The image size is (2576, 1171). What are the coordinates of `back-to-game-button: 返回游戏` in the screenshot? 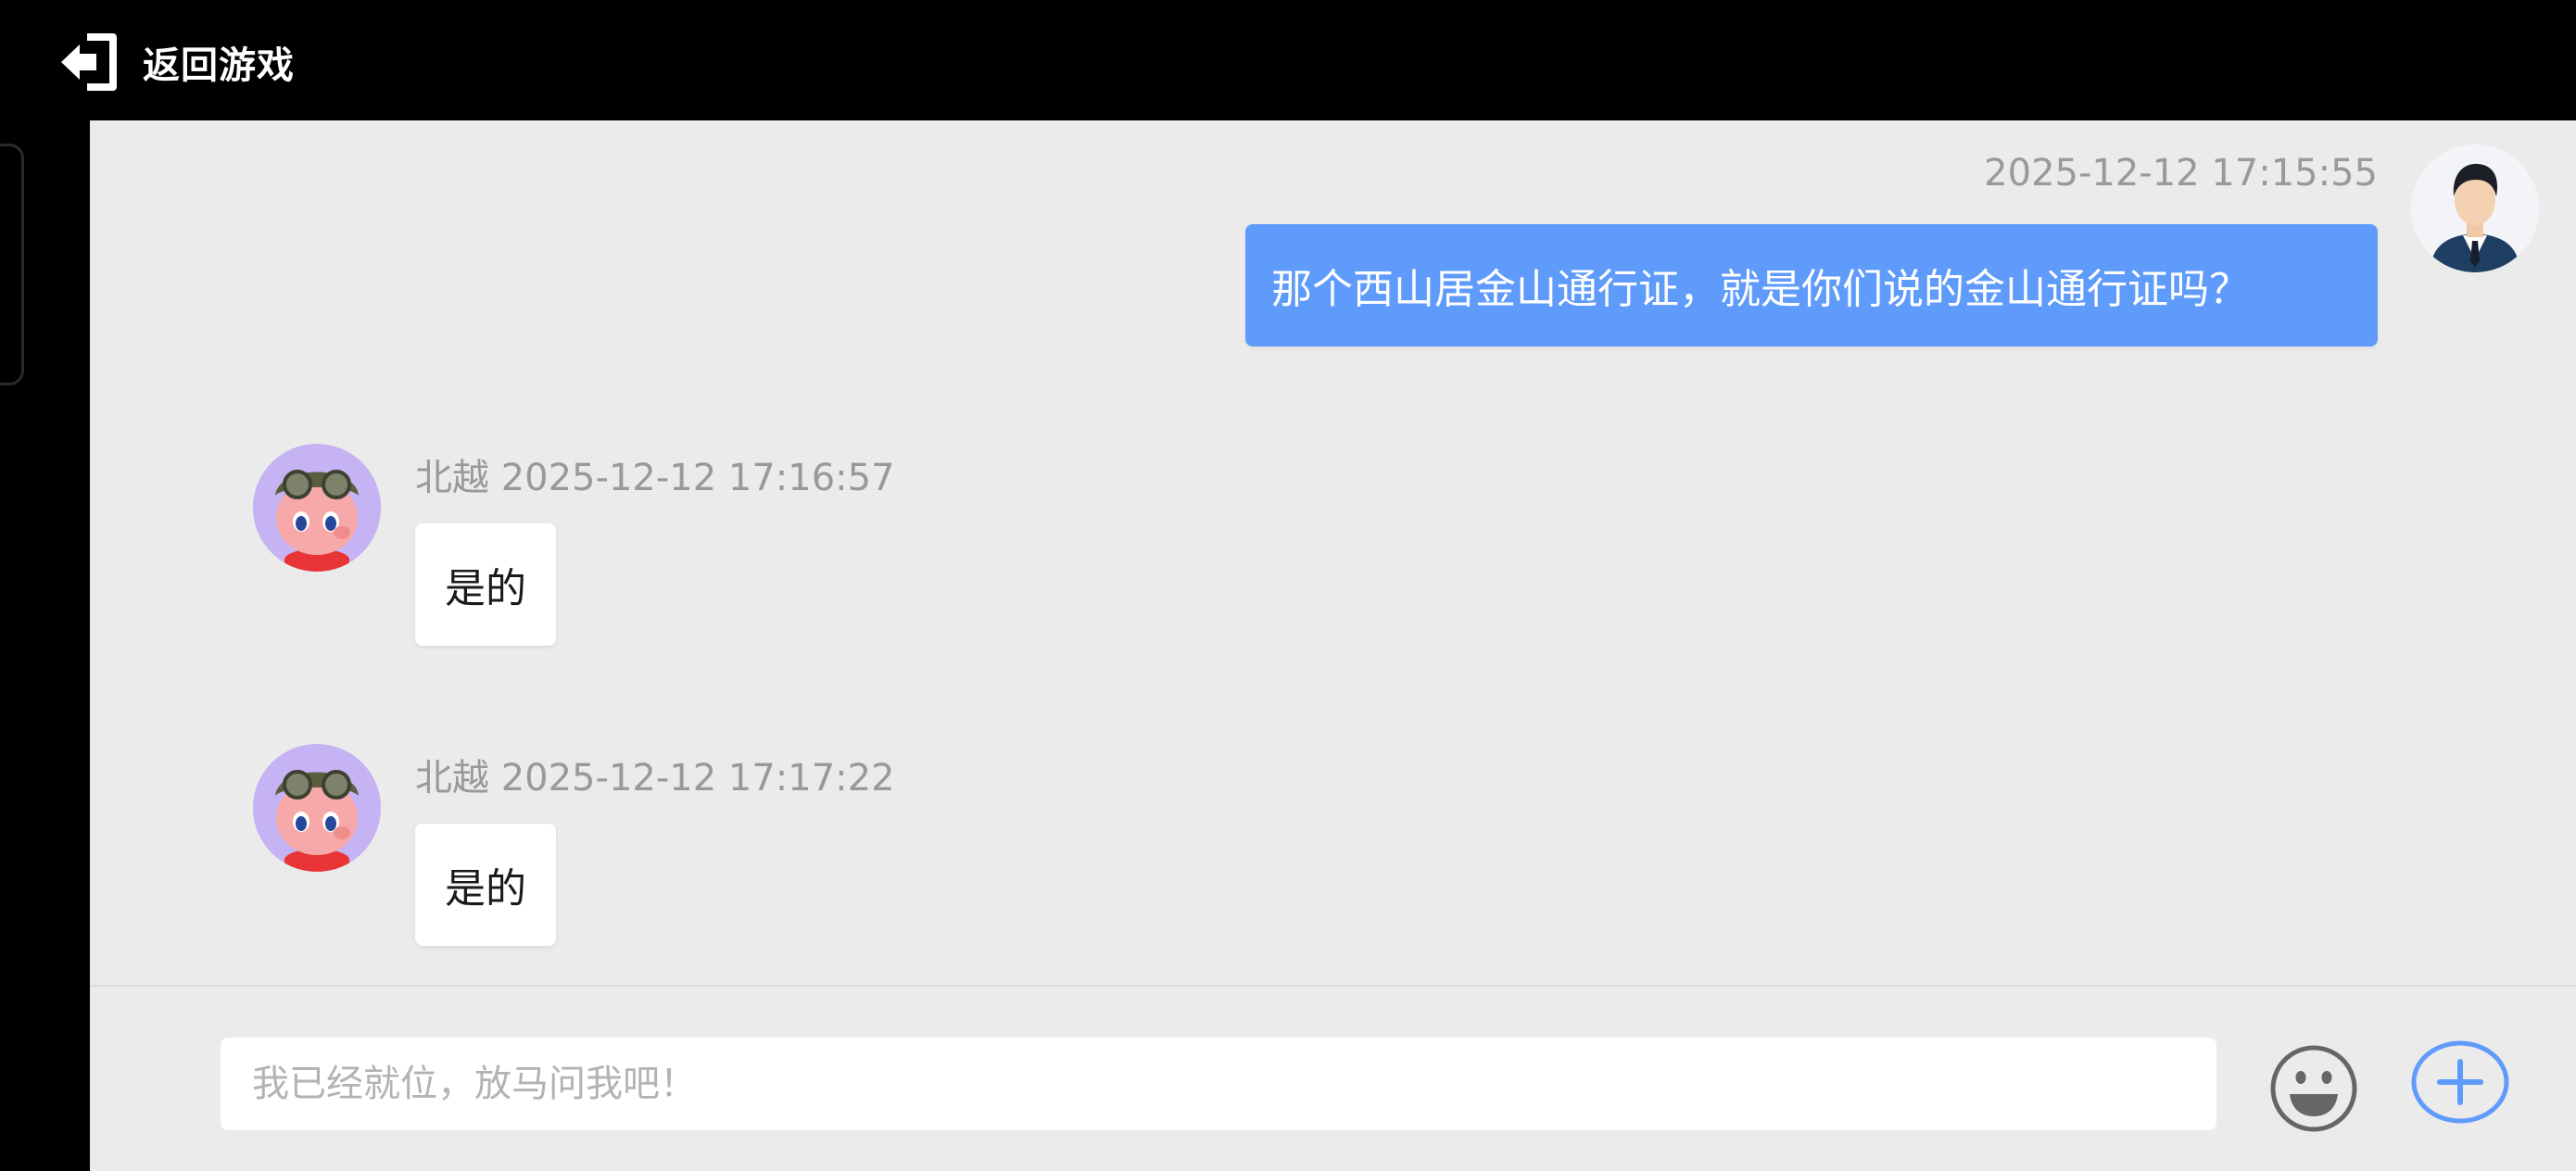 It's located at (175, 62).